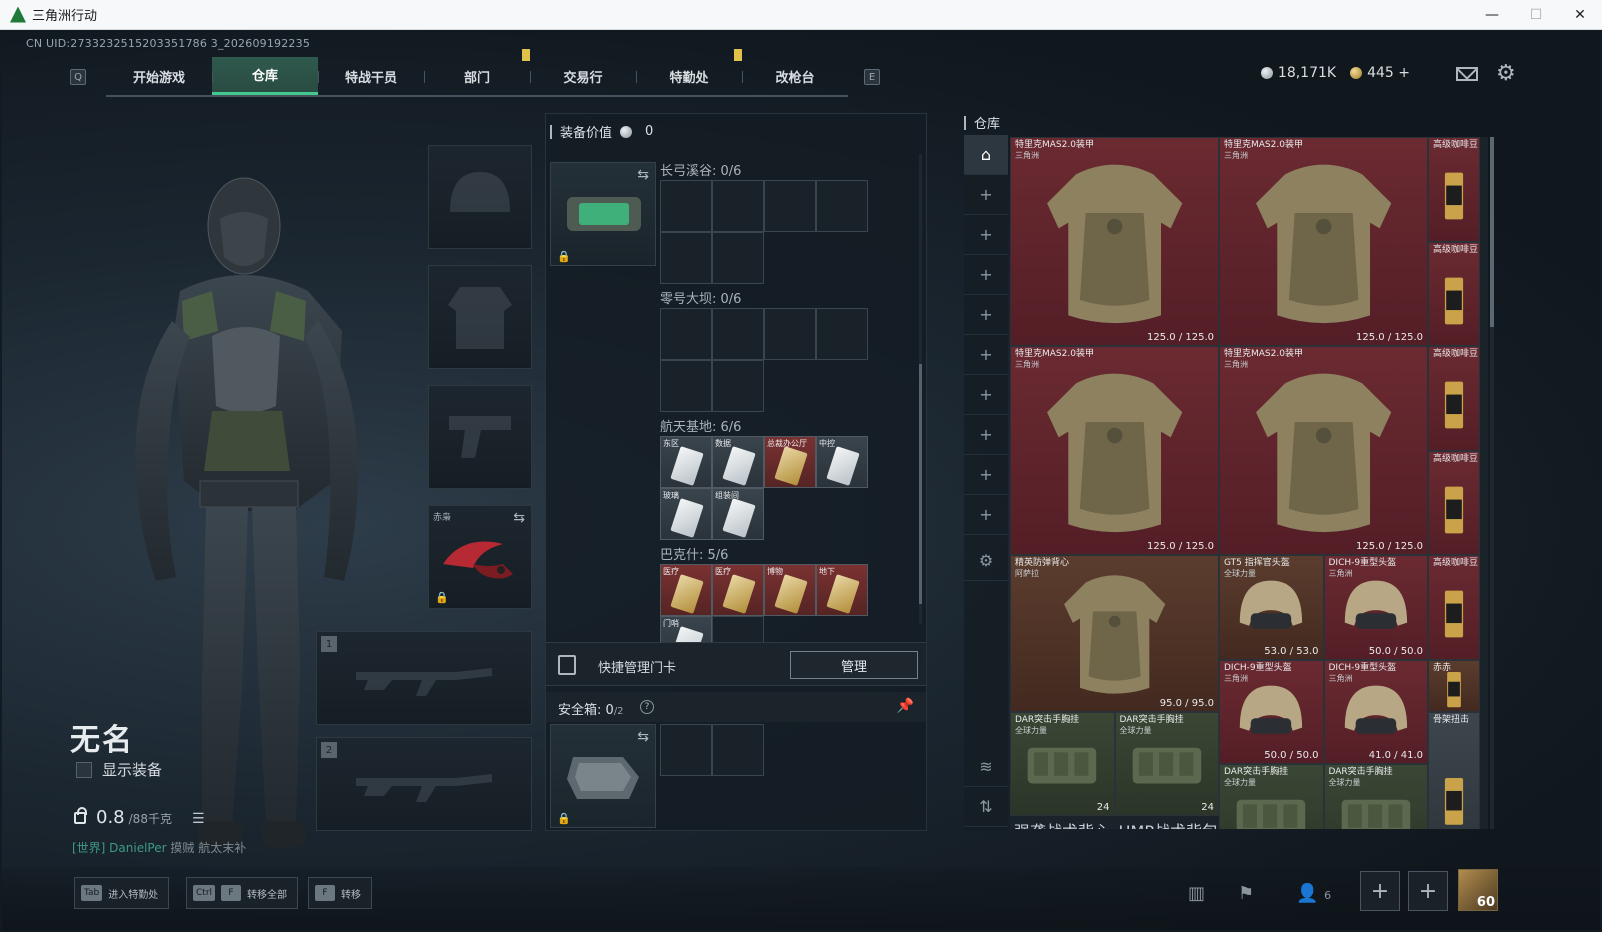 The height and width of the screenshot is (932, 1602). I want to click on keycard-item: 中控, so click(842, 462).